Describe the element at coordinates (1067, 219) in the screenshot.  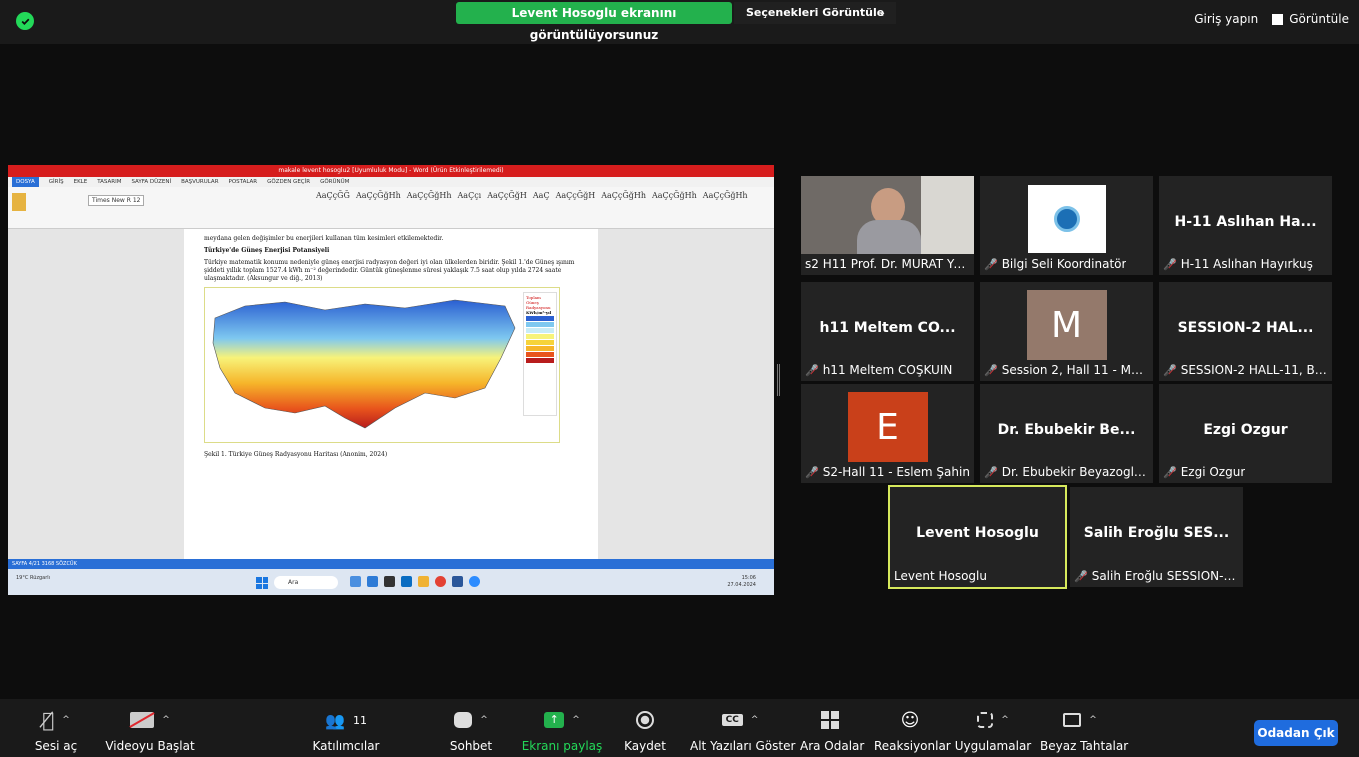
I see `bilsel-logo-icon` at that location.